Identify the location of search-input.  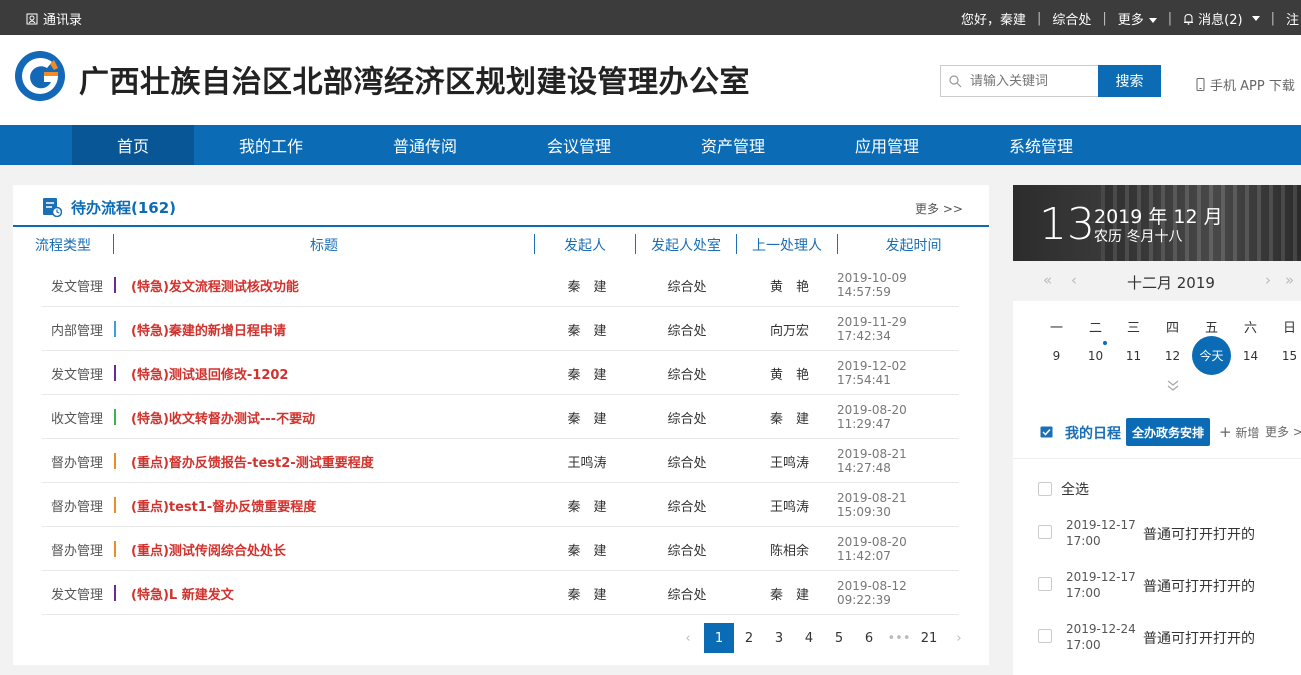
(1030, 81).